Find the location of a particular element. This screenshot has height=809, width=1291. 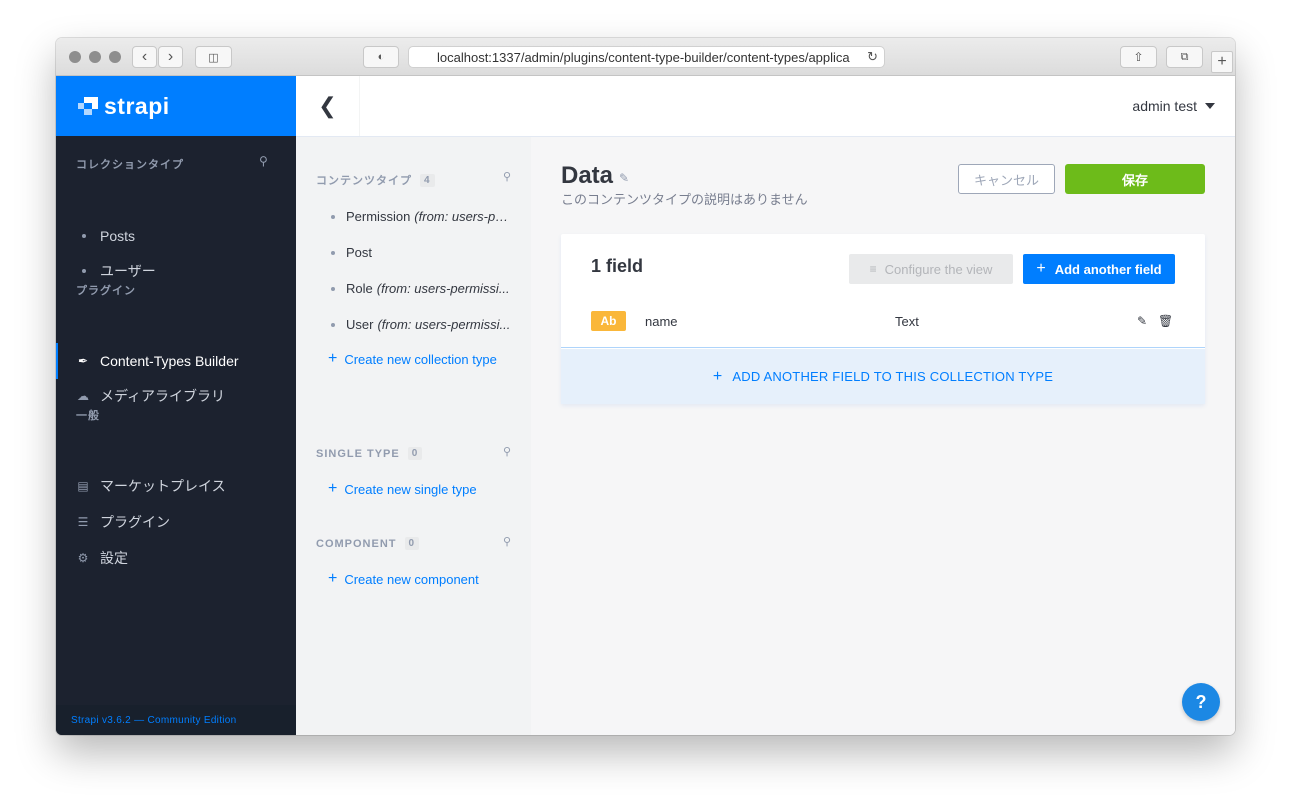

top-header: ❮ admin test is located at coordinates (765, 106).